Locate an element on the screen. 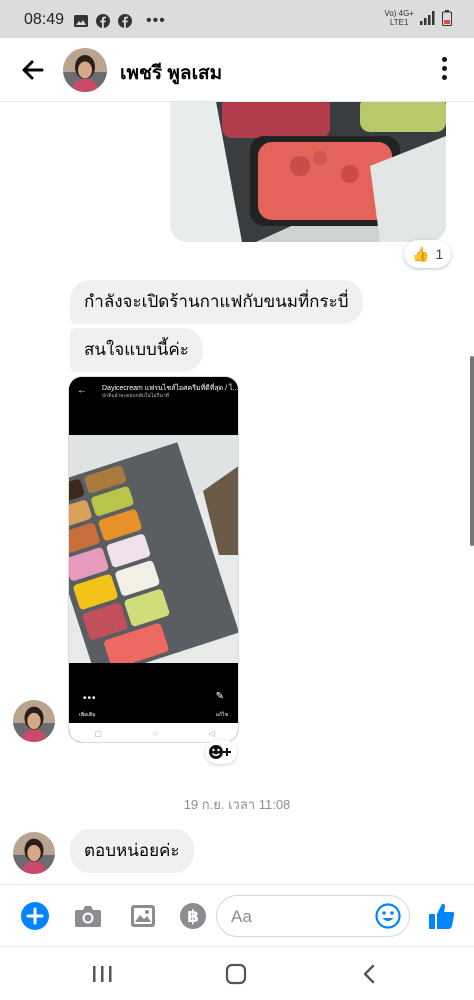 The height and width of the screenshot is (1000, 474). home-button is located at coordinates (237, 974).